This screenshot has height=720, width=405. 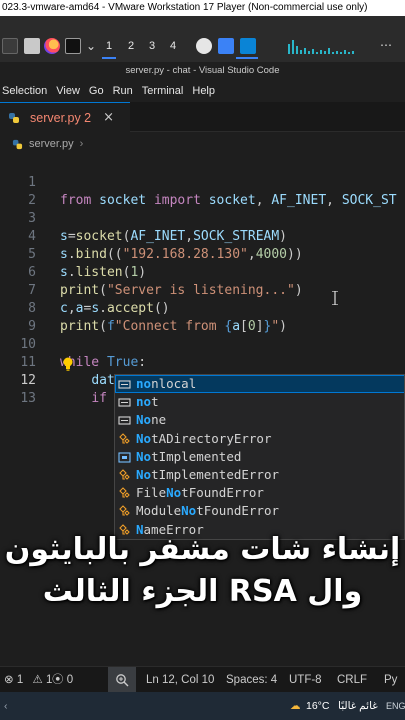 I want to click on workspace-indicator, so click(x=109, y=58).